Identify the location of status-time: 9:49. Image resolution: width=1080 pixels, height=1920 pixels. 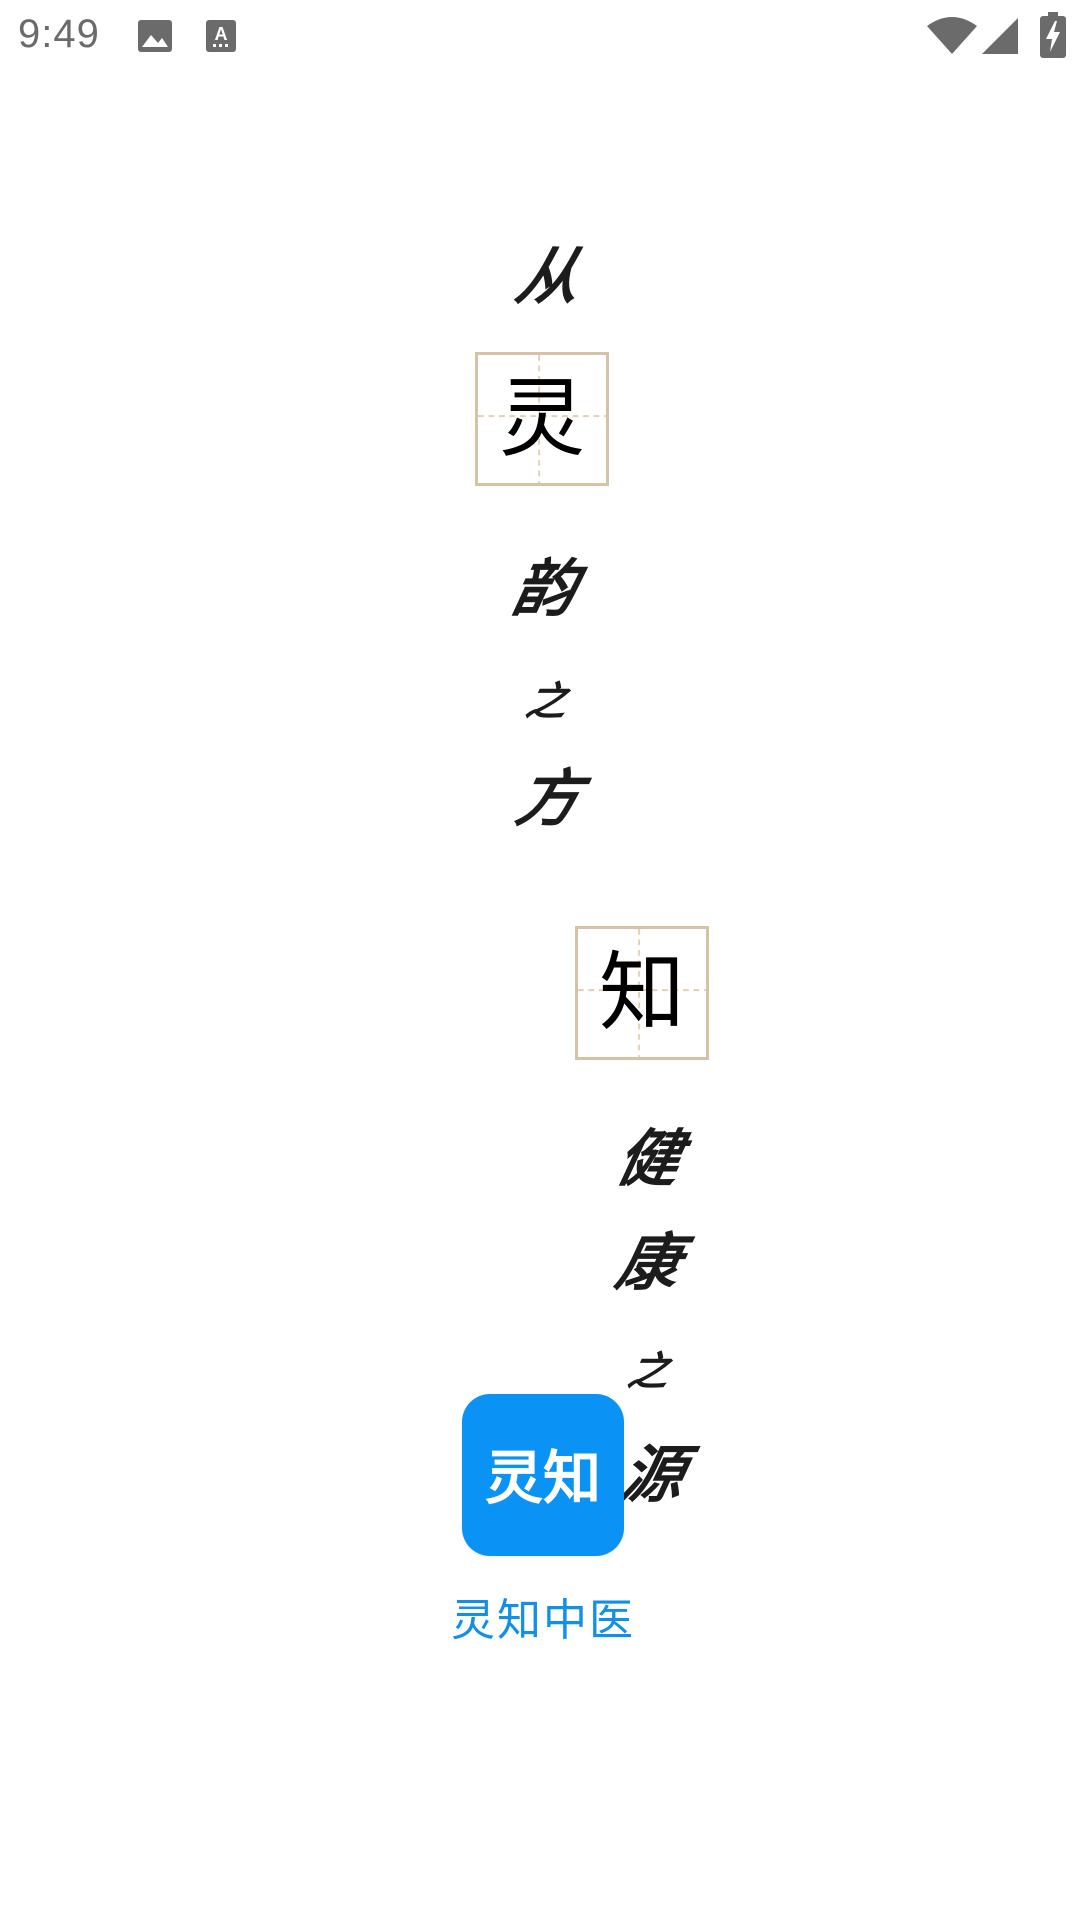
(59, 34).